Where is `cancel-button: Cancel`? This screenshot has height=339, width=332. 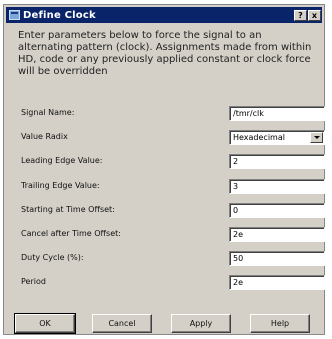 cancel-button: Cancel is located at coordinates (122, 323).